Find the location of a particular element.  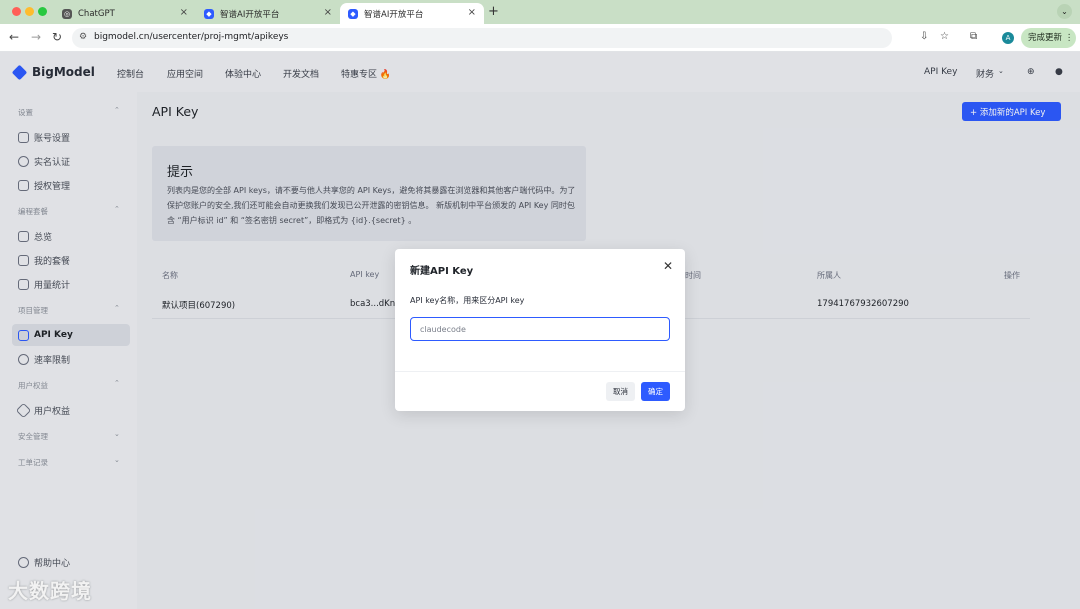

cancel-button: 取消 is located at coordinates (620, 391).